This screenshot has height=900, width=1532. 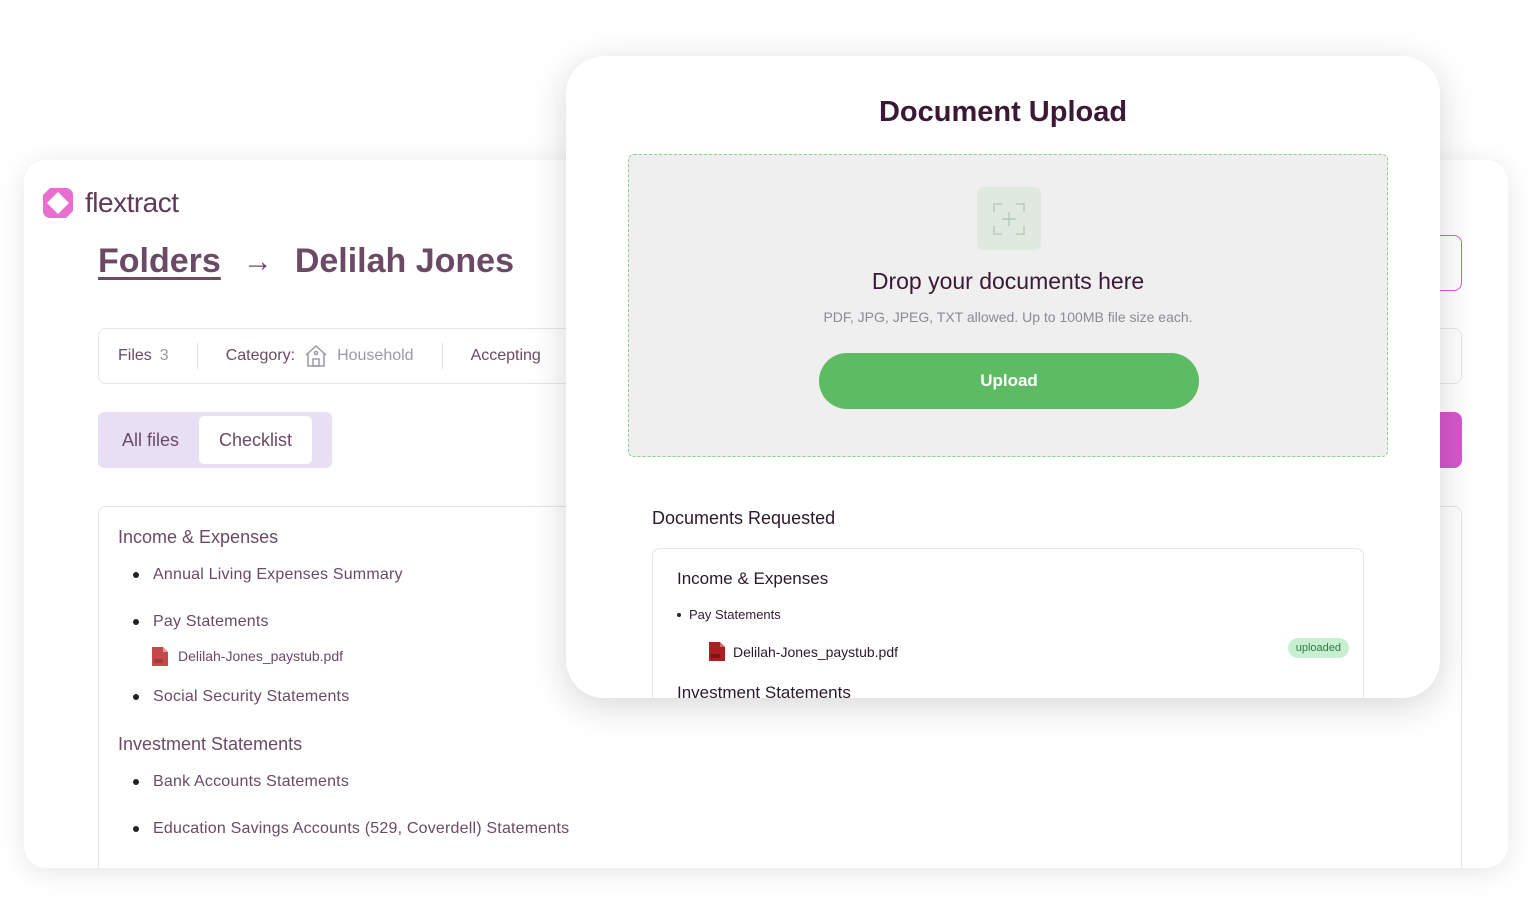 I want to click on view-toggle: All files Checklist, so click(x=215, y=440).